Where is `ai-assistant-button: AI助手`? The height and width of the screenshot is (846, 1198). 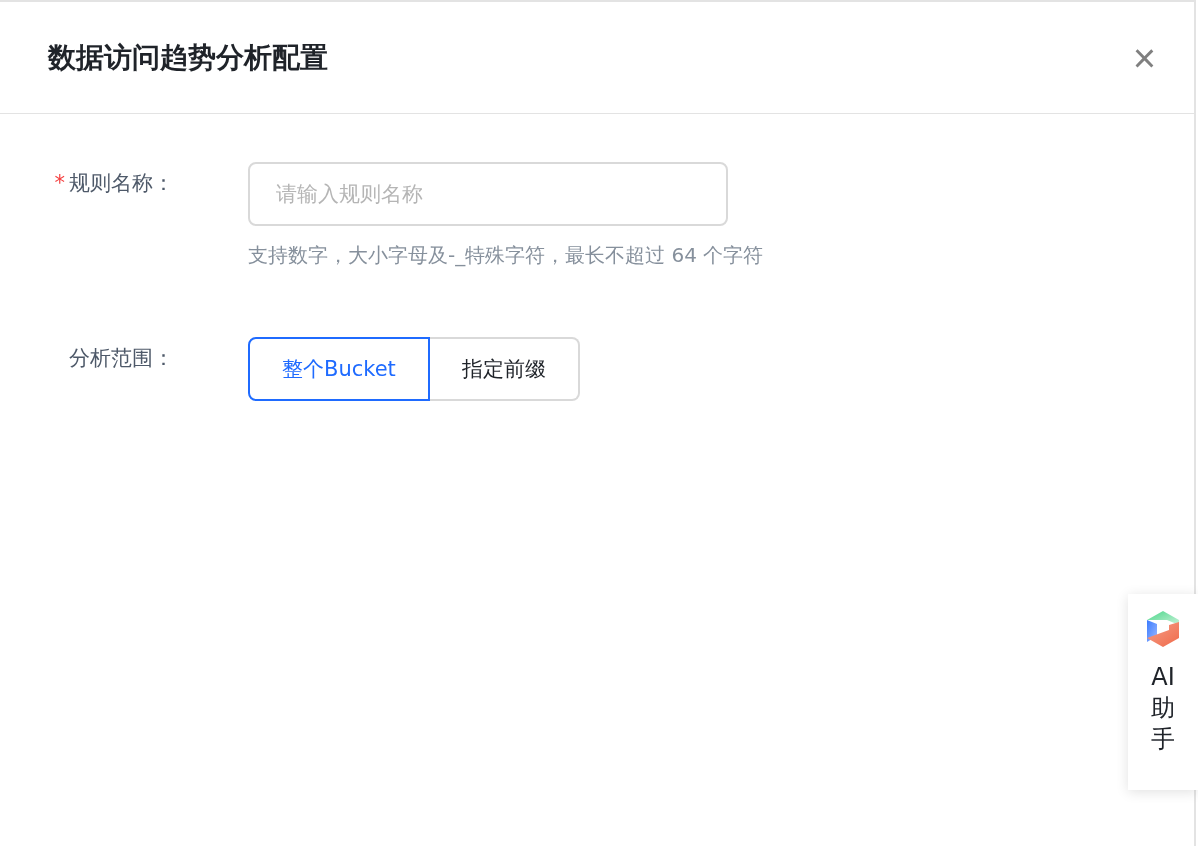 ai-assistant-button: AI助手 is located at coordinates (1163, 692).